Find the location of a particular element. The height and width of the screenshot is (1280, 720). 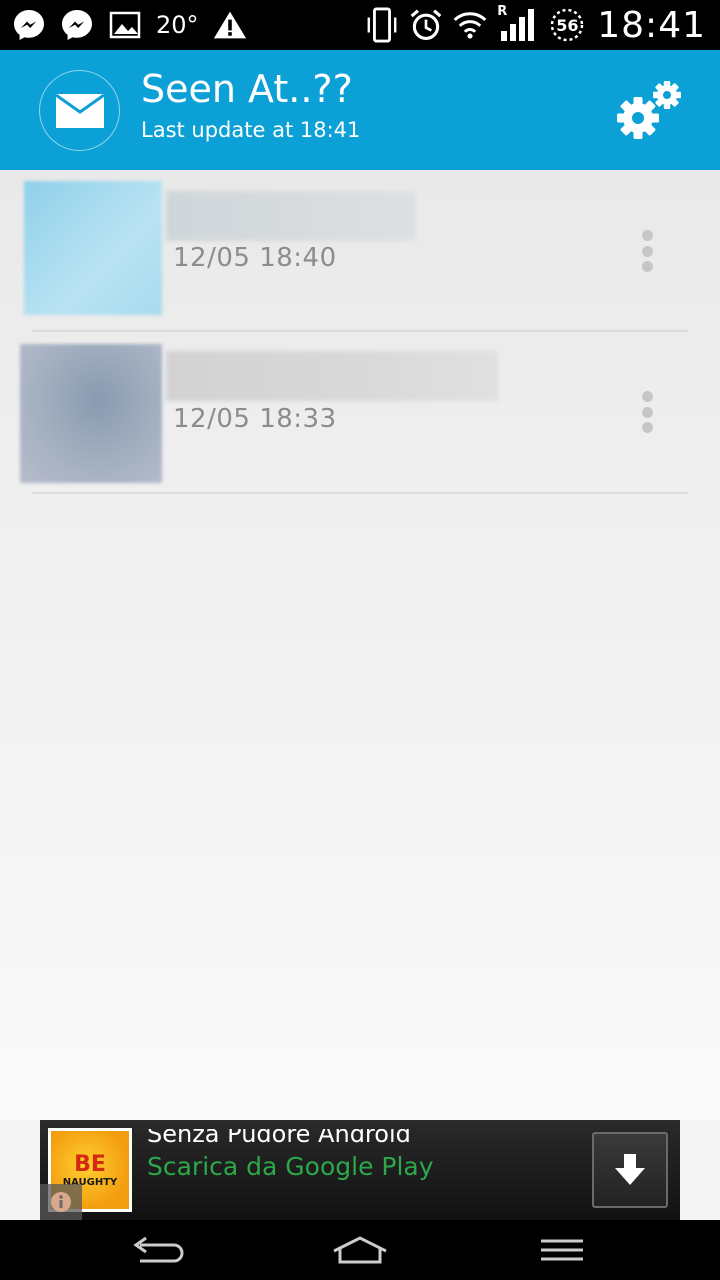

navigation-bar is located at coordinates (360, 1250).